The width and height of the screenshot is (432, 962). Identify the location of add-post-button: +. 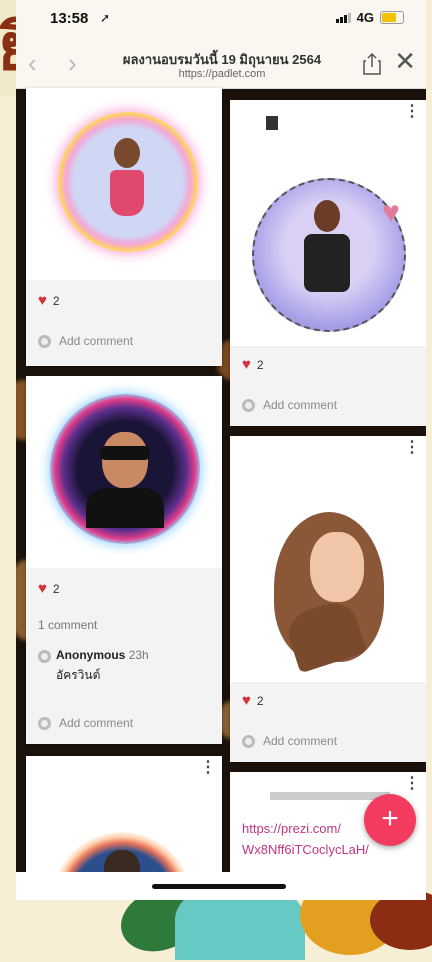
(390, 820).